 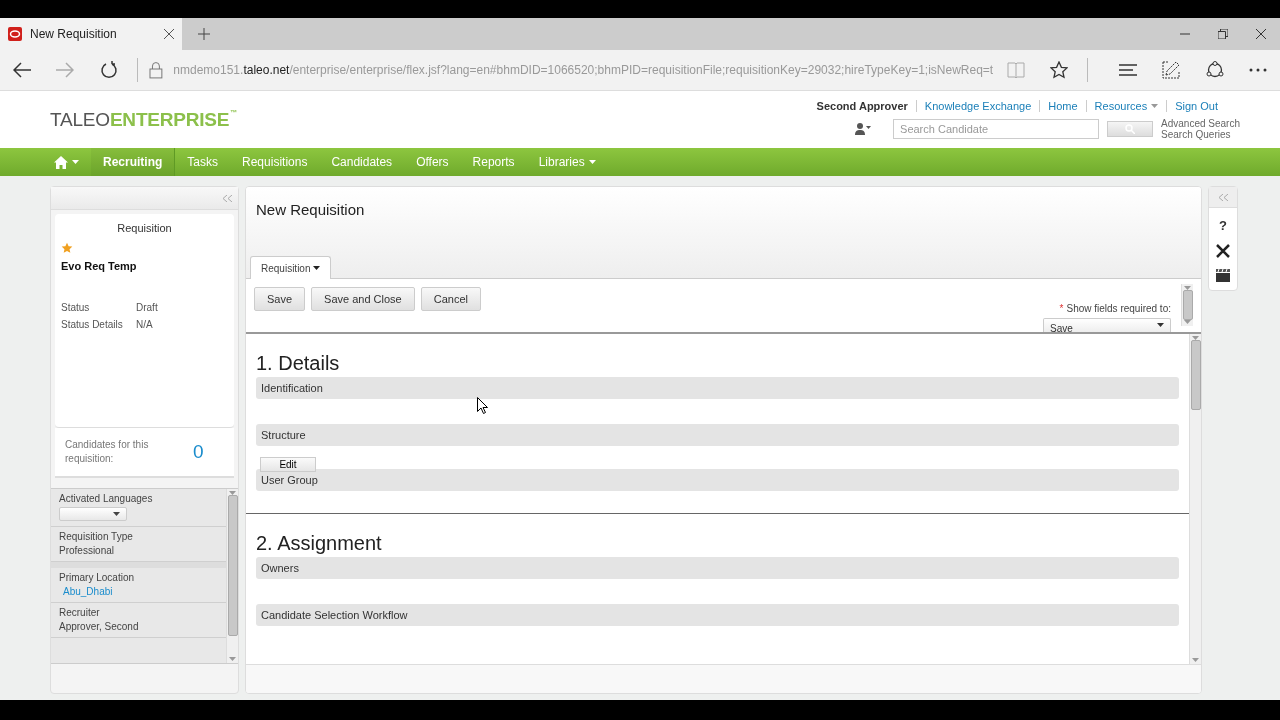 I want to click on browser-tab: New Requisition, so click(x=91, y=34).